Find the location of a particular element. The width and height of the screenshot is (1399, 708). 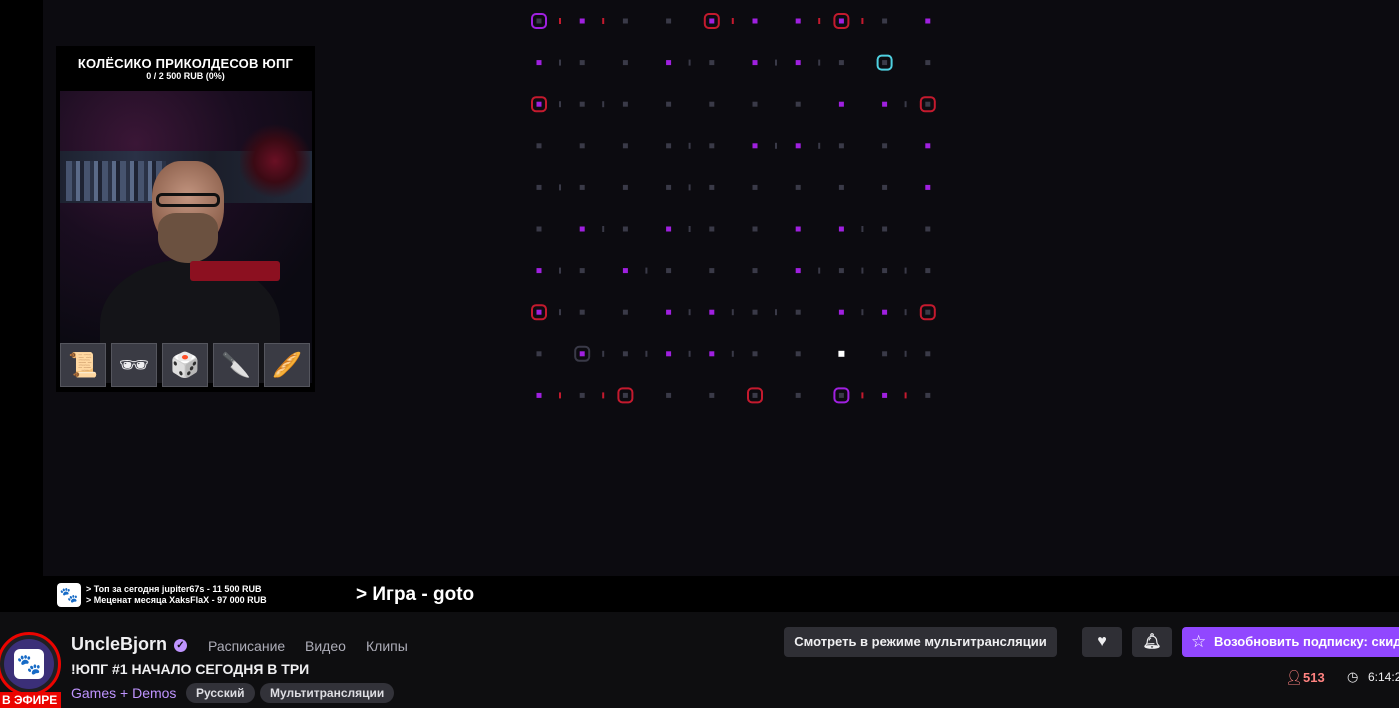

webcam-feed is located at coordinates (186, 237).